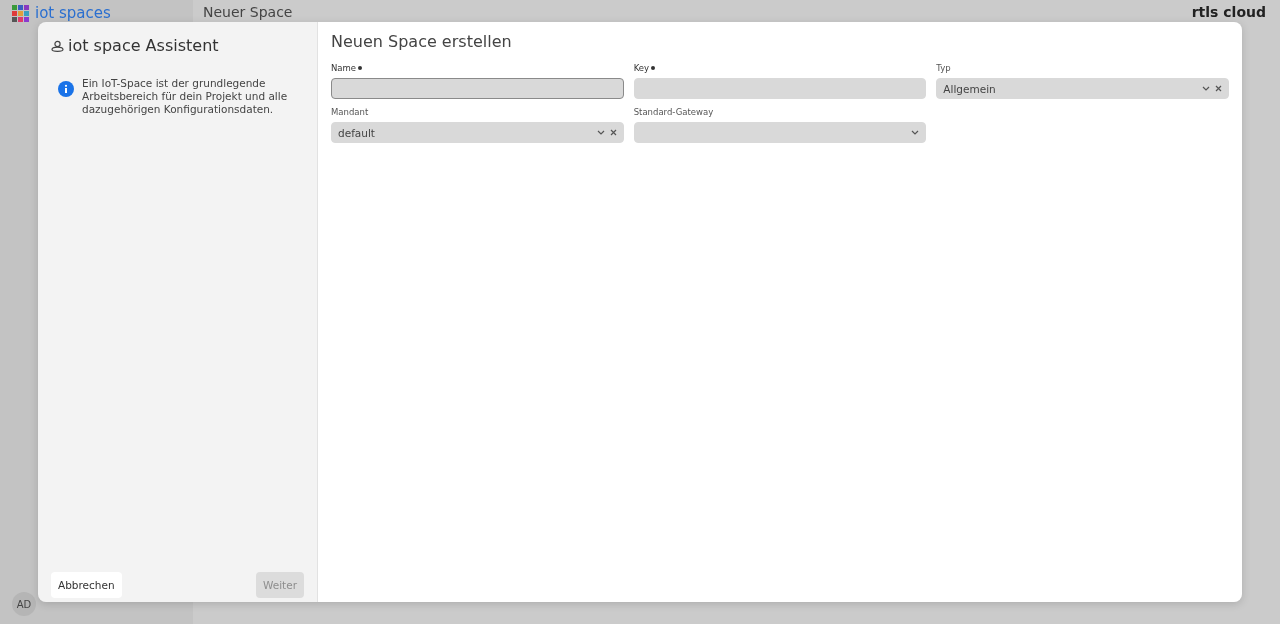  Describe the element at coordinates (185, 97) in the screenshot. I see `info-text: Ein IoT-Space ist der grundlegende Arbeitsbereich für dein Projekt und alle dazugehörigen Konfigurationsdaten.` at that location.